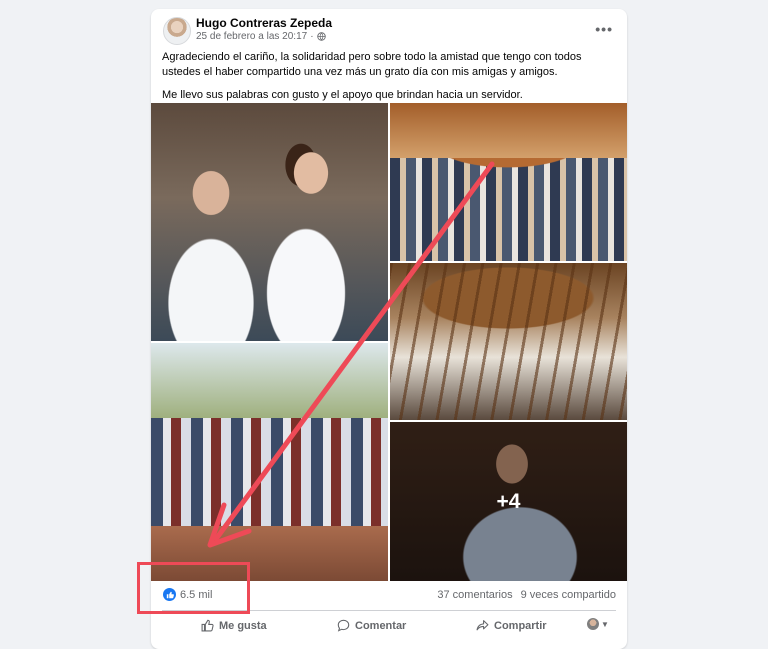  Describe the element at coordinates (177, 31) in the screenshot. I see `author-avatar` at that location.